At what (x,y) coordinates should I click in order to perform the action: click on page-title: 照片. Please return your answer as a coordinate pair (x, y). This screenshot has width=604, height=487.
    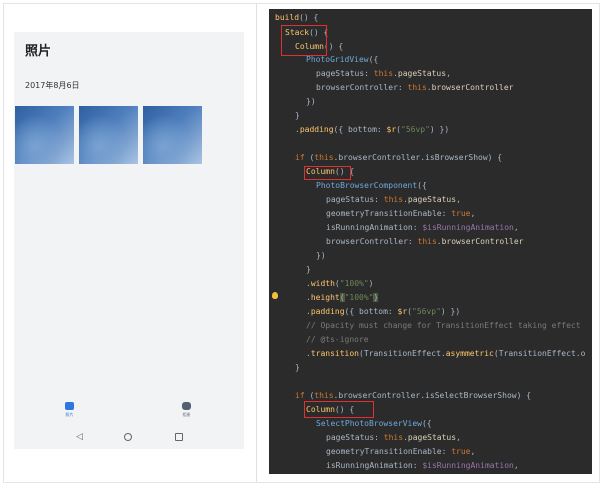
    Looking at the image, I should click on (38, 51).